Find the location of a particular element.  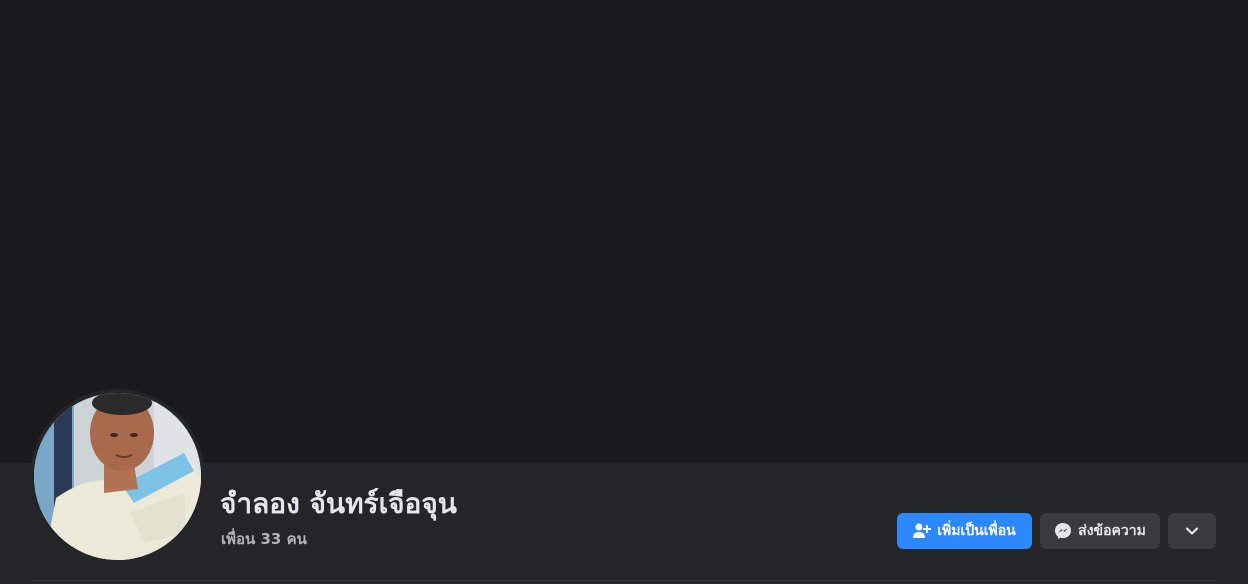

avatar-photo is located at coordinates (117, 476).